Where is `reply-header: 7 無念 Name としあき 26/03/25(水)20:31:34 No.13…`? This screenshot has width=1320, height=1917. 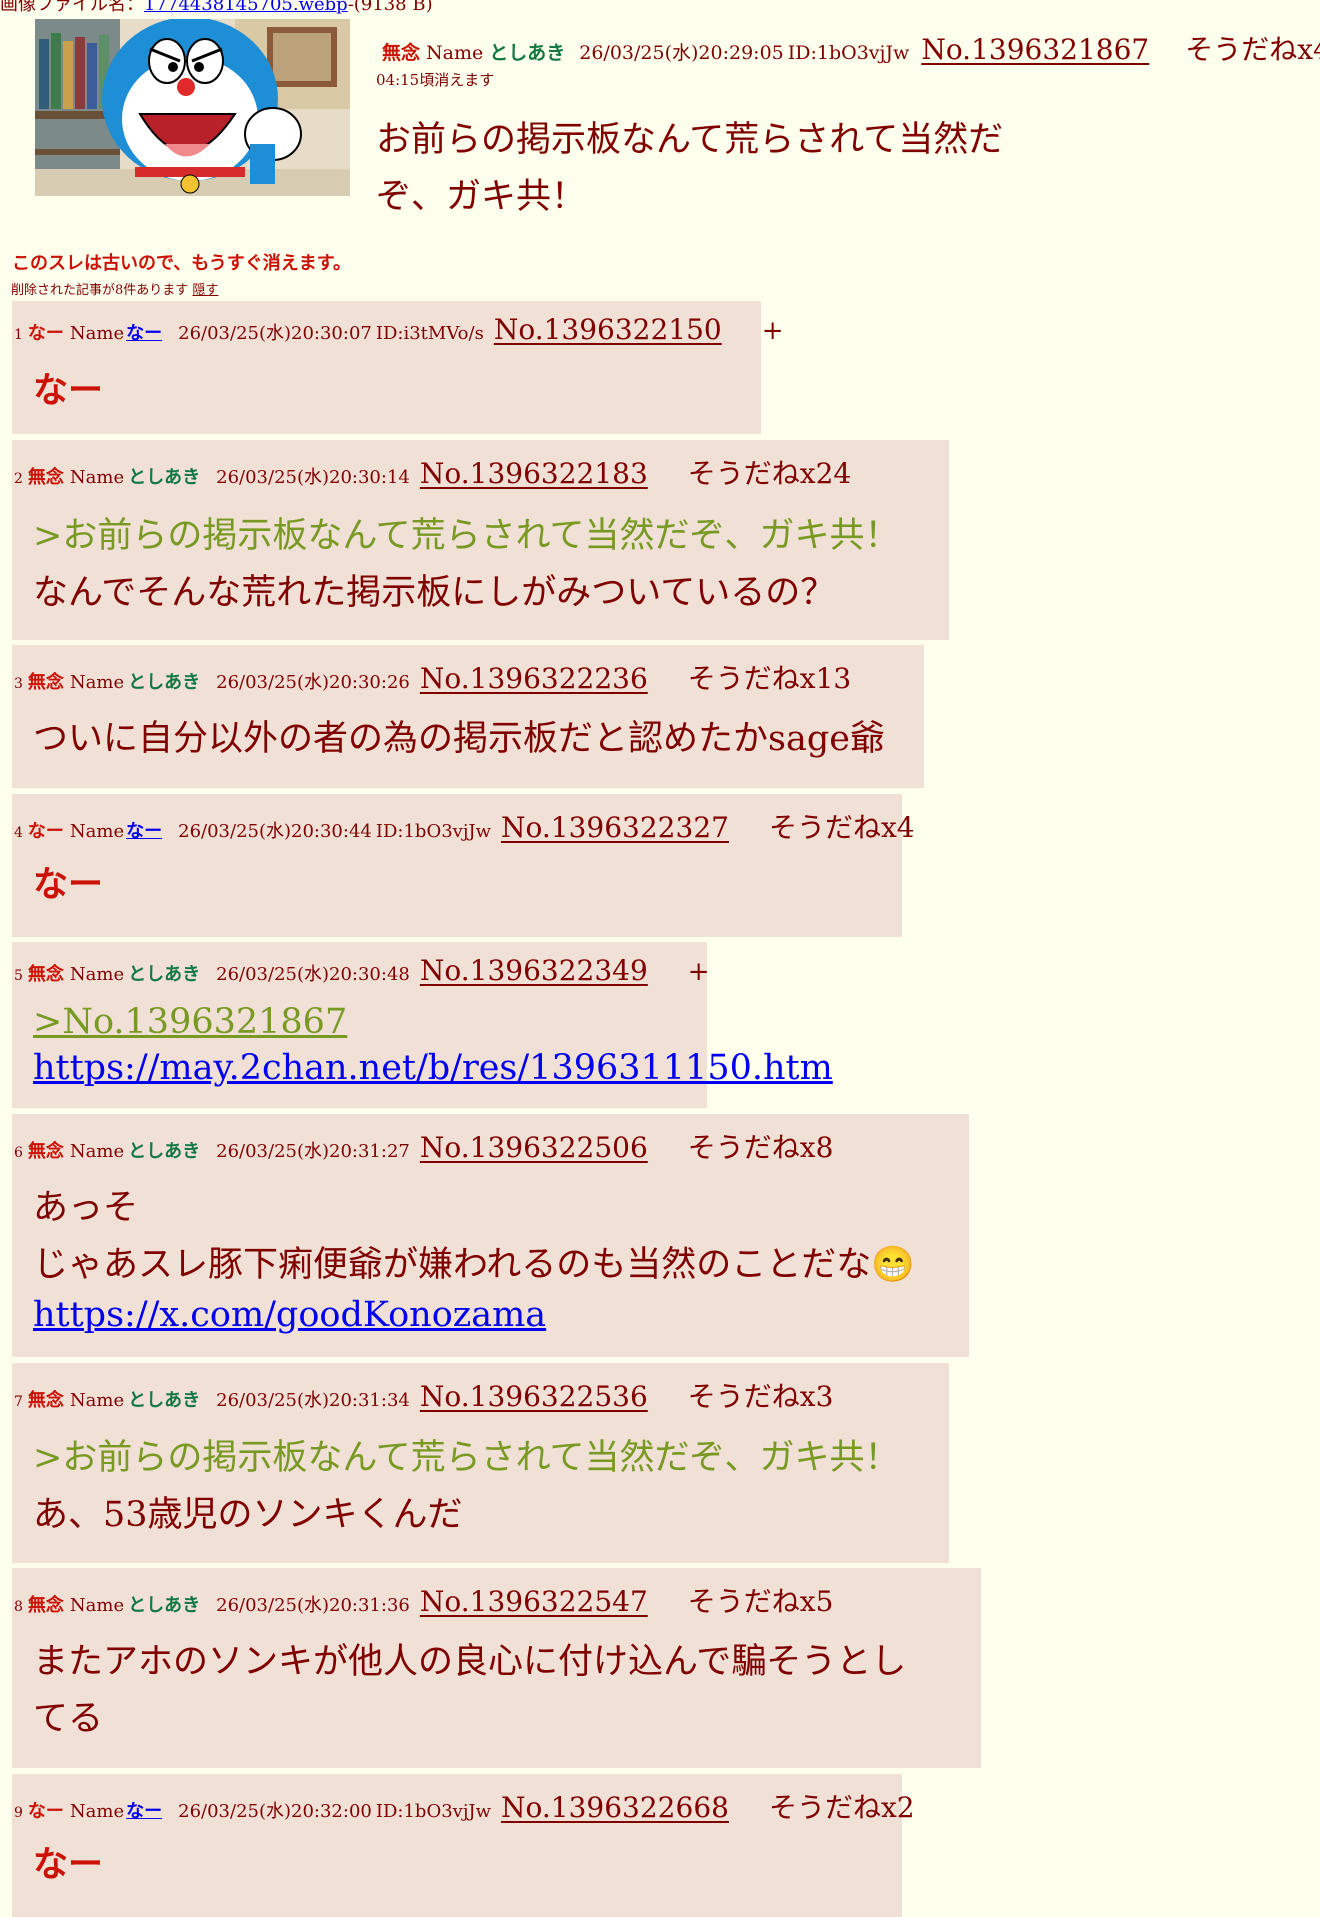
reply-header: 7 無念 Name としあき 26/03/25(水)20:31:34 No.13… is located at coordinates (423, 1395).